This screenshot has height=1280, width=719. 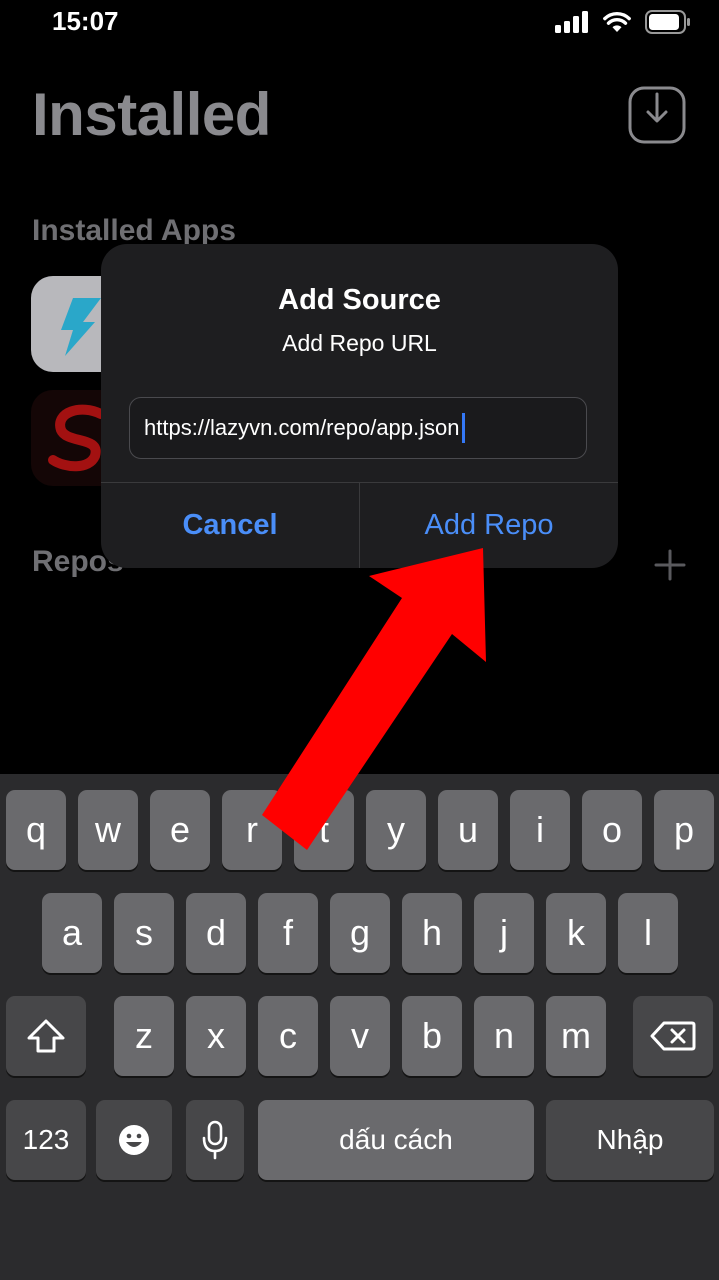 I want to click on key-i: i, so click(x=540, y=830).